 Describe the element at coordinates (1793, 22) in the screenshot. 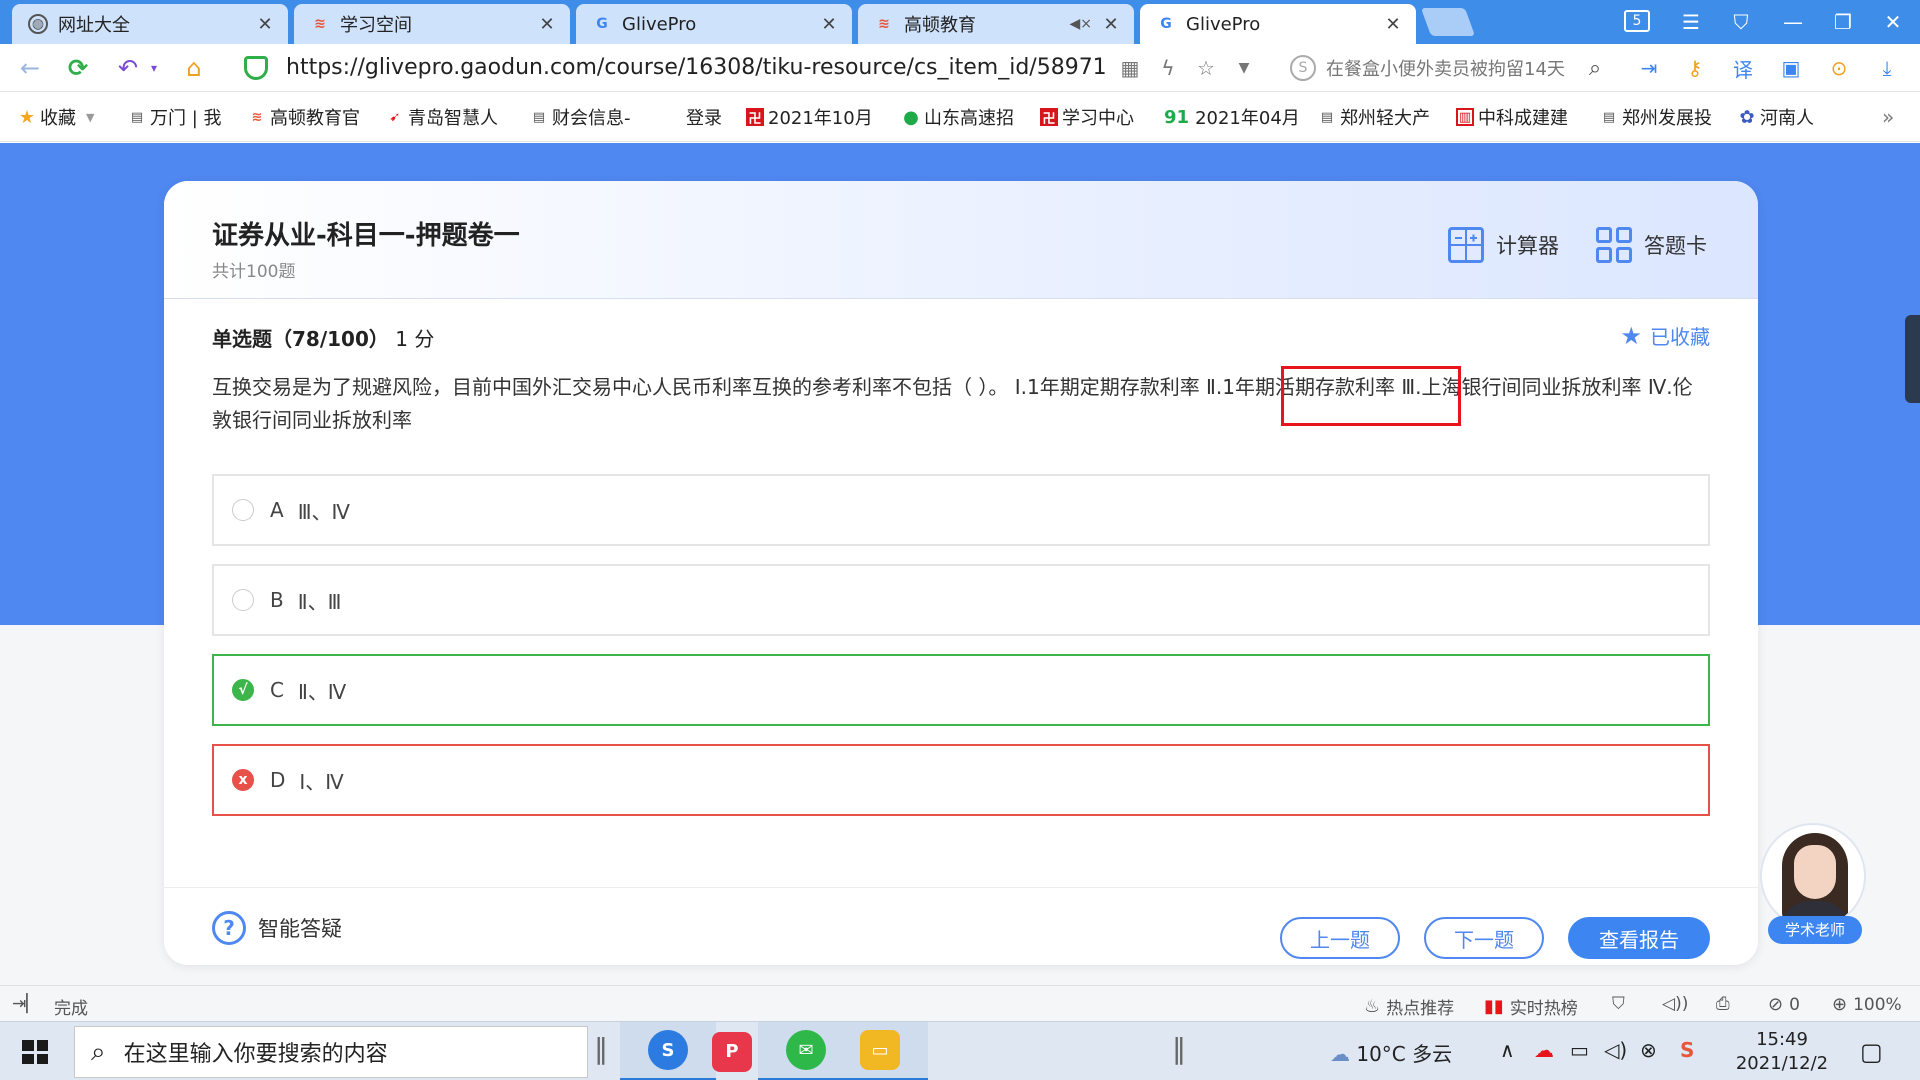

I see `minimize-icon: —` at that location.